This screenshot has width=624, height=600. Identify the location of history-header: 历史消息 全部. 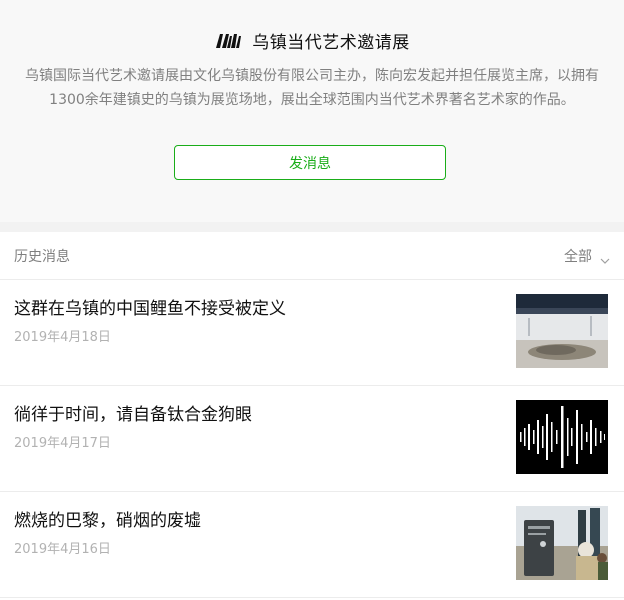
(312, 256).